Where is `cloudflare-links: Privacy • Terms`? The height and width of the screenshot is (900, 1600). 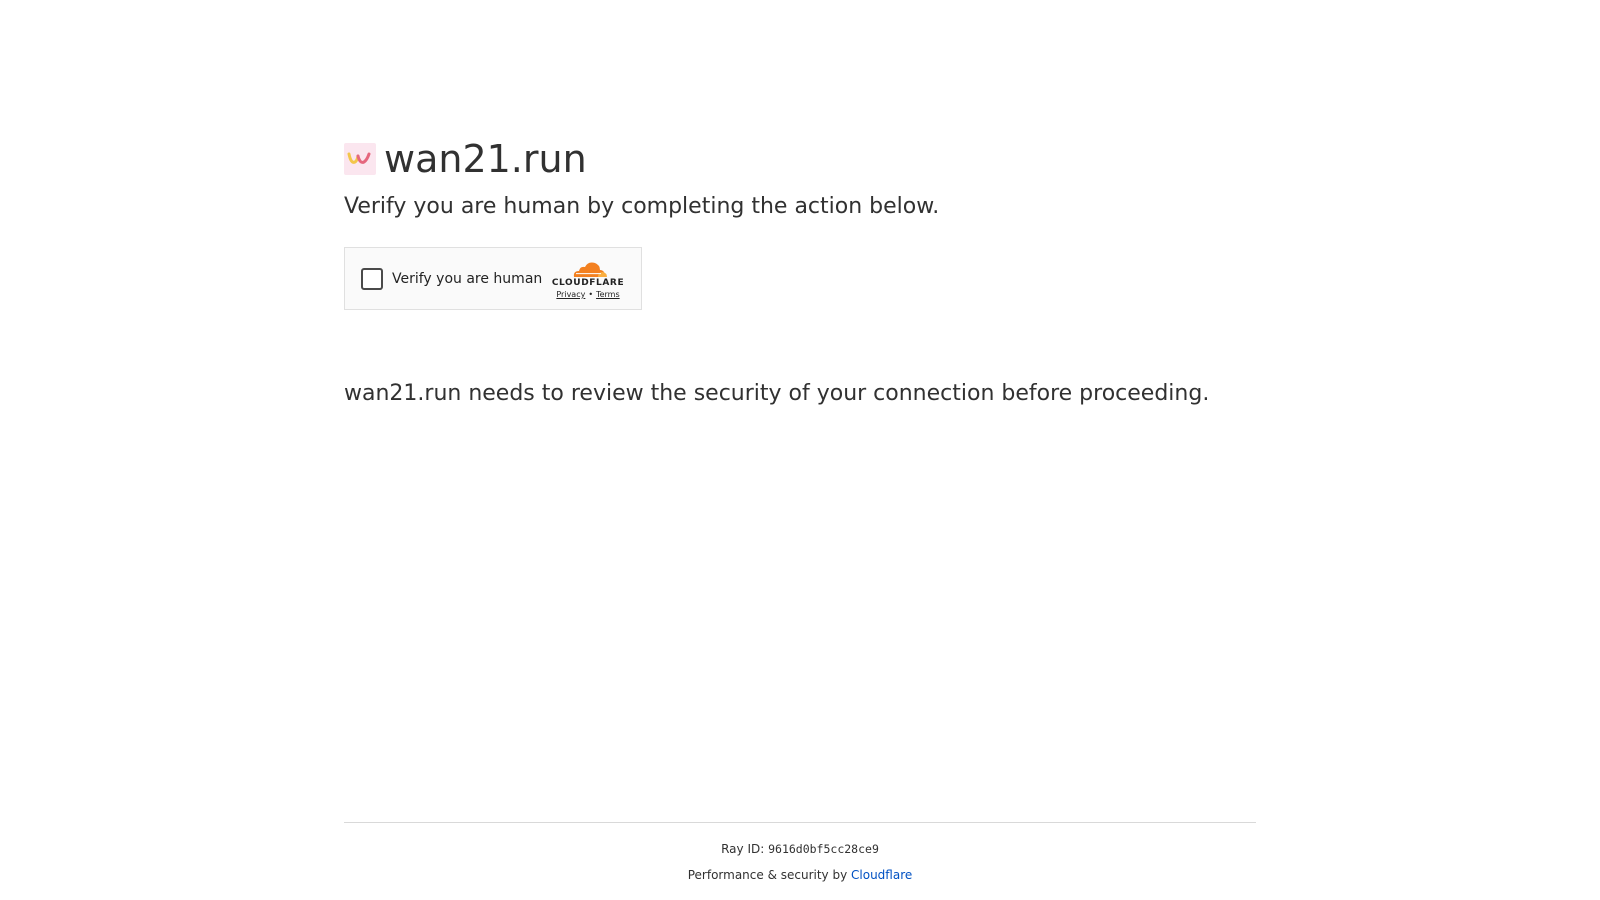
cloudflare-links: Privacy • Terms is located at coordinates (588, 295).